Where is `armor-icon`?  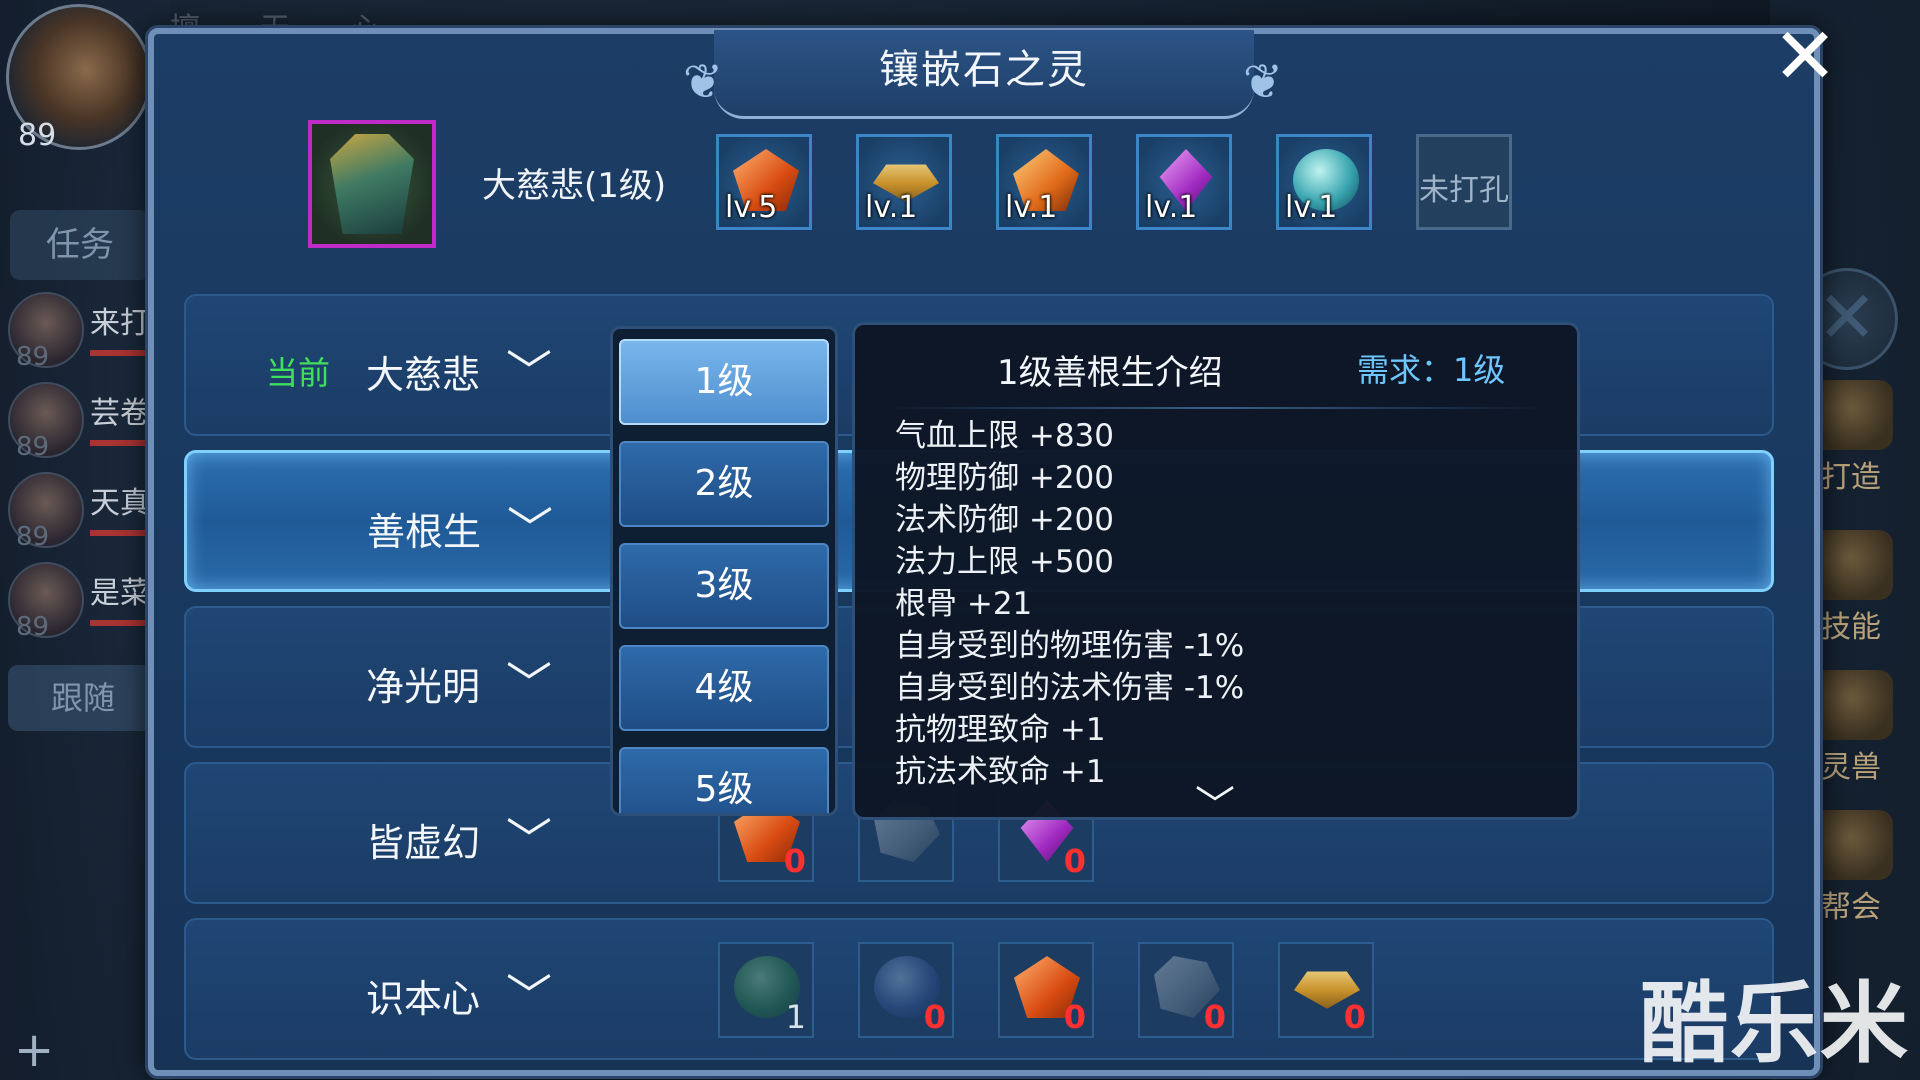
armor-icon is located at coordinates (372, 184).